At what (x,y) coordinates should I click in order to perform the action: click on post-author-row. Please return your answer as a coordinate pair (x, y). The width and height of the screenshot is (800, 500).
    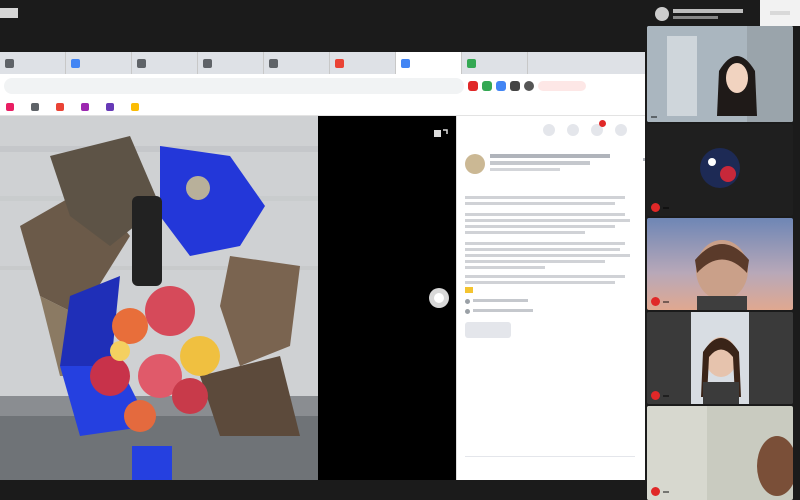
    Looking at the image, I should click on (555, 164).